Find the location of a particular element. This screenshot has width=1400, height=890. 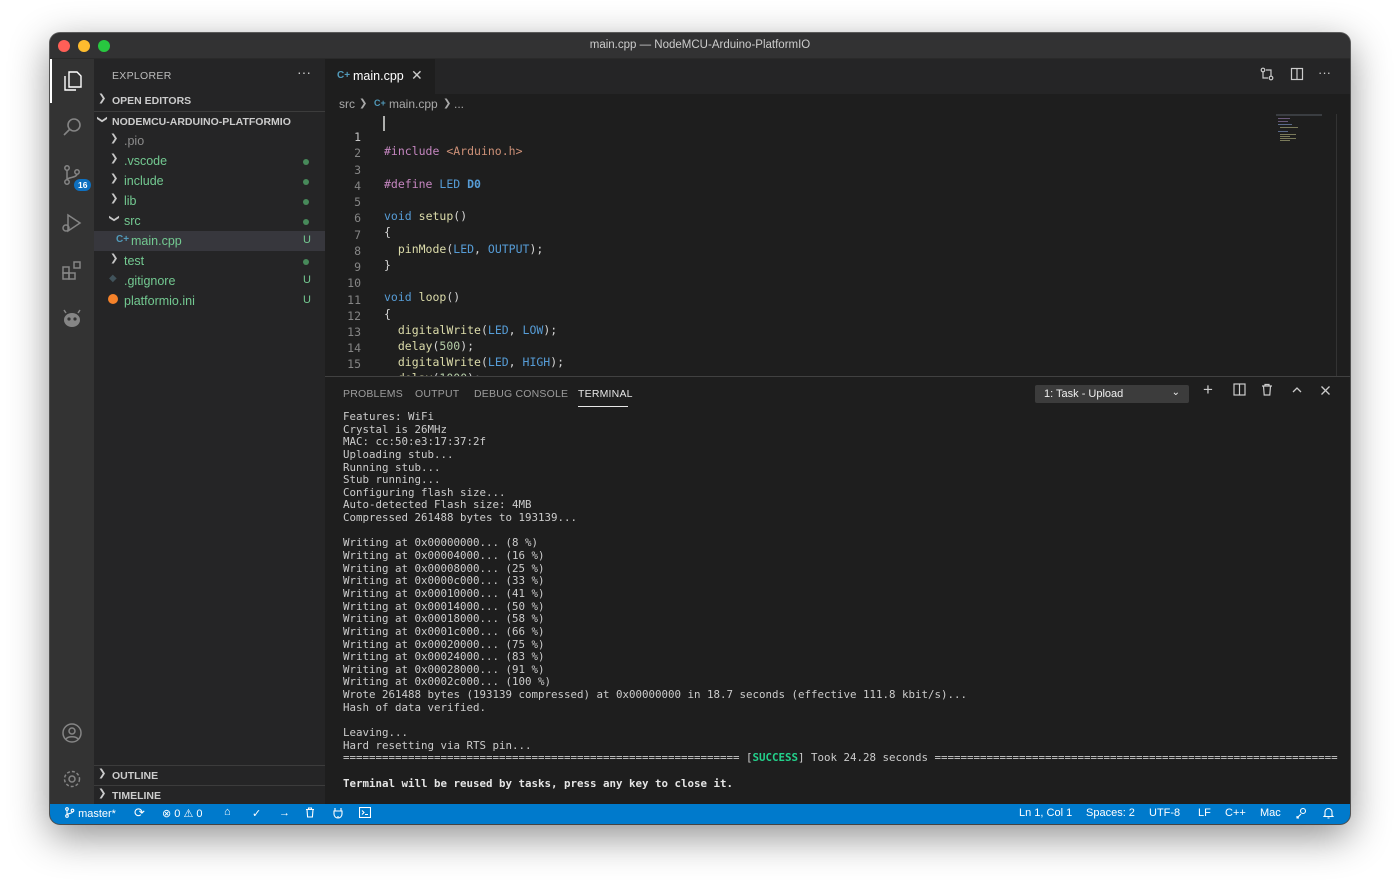

tree-item-test: ❯ test is located at coordinates (209, 261).